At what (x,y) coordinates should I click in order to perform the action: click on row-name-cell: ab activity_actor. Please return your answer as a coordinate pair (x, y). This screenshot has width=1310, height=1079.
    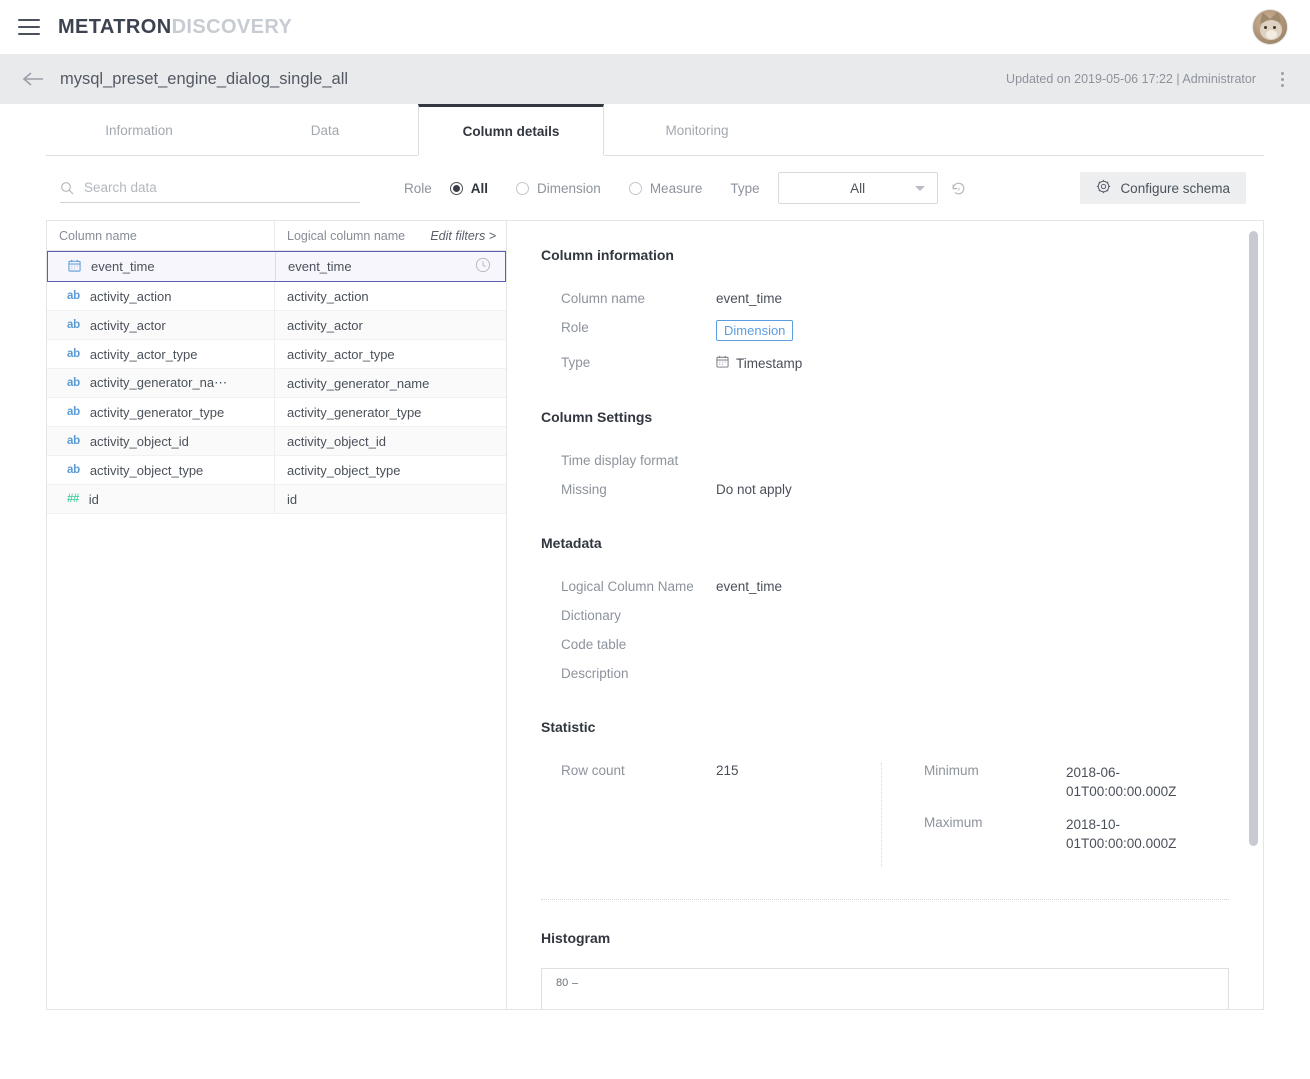
    Looking at the image, I should click on (161, 325).